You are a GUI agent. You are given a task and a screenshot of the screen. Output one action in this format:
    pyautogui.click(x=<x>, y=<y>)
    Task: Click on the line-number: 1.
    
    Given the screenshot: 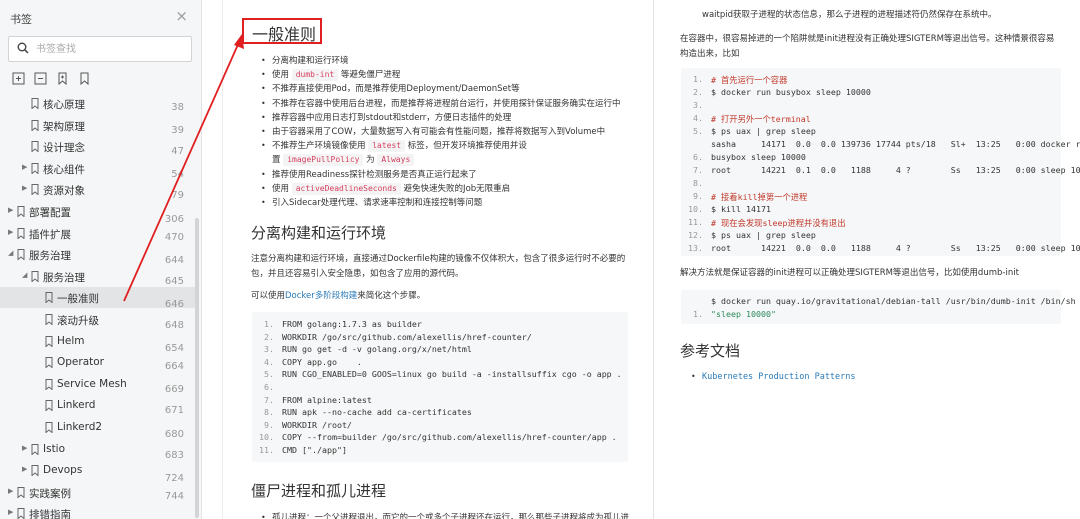 What is the action you would take?
    pyautogui.click(x=269, y=324)
    